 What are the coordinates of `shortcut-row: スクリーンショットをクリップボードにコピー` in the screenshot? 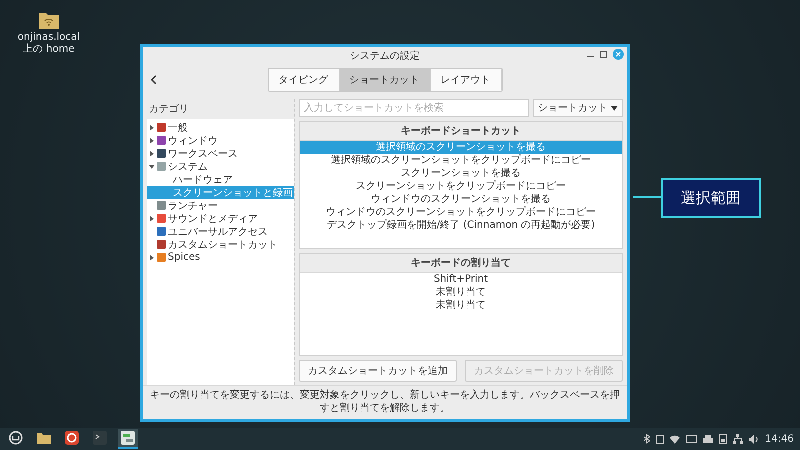 It's located at (461, 186).